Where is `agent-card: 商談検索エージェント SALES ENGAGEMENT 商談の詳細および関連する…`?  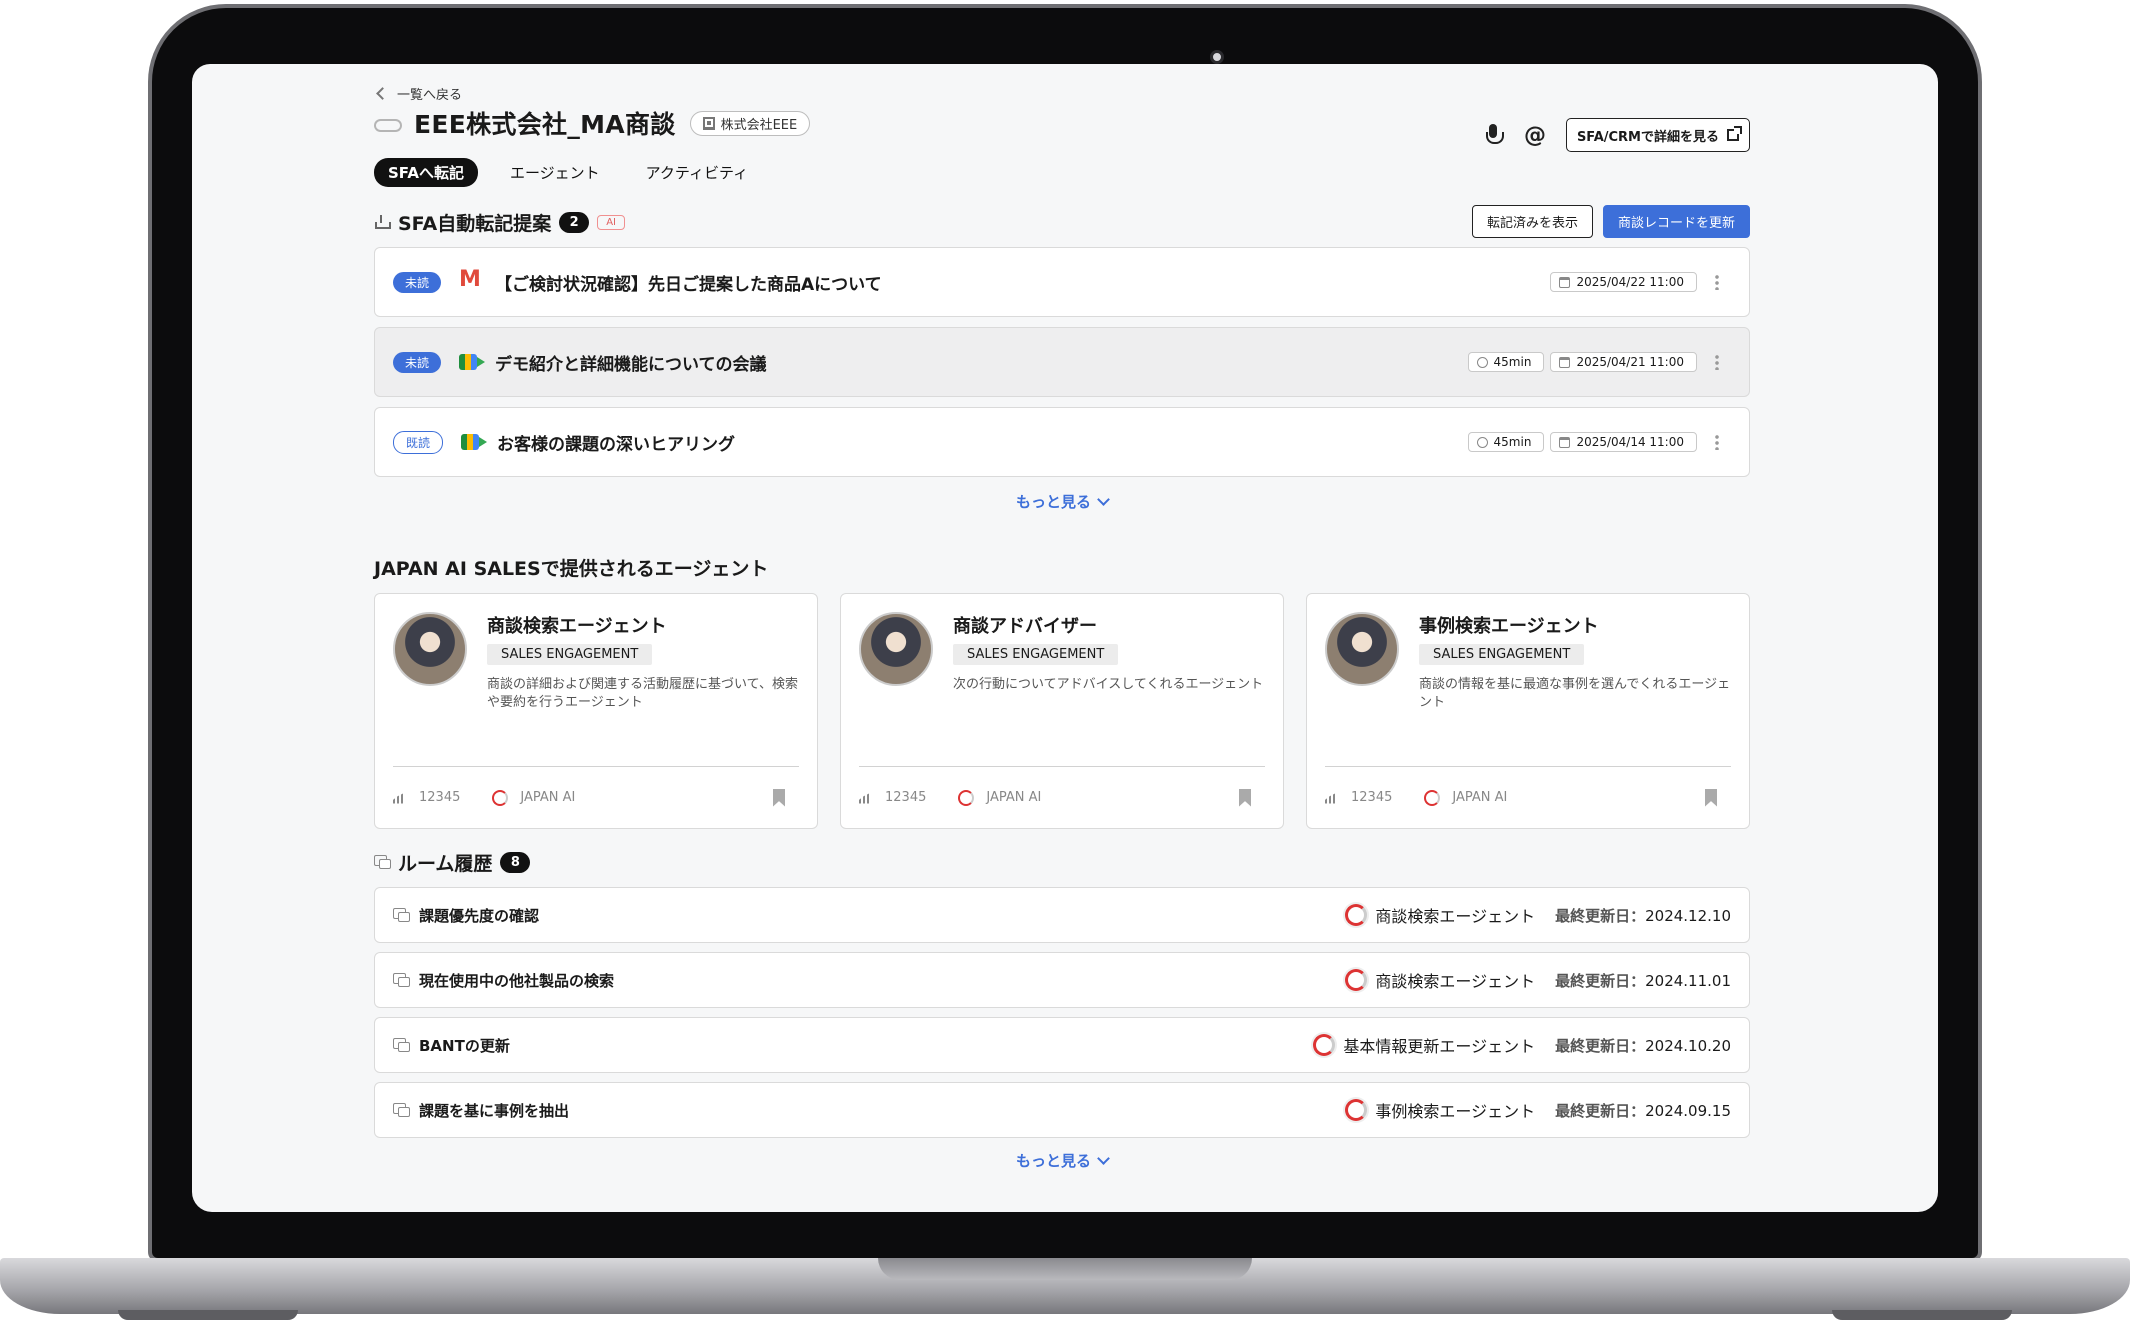 agent-card: 商談検索エージェント SALES ENGAGEMENT 商談の詳細および関連する… is located at coordinates (596, 711).